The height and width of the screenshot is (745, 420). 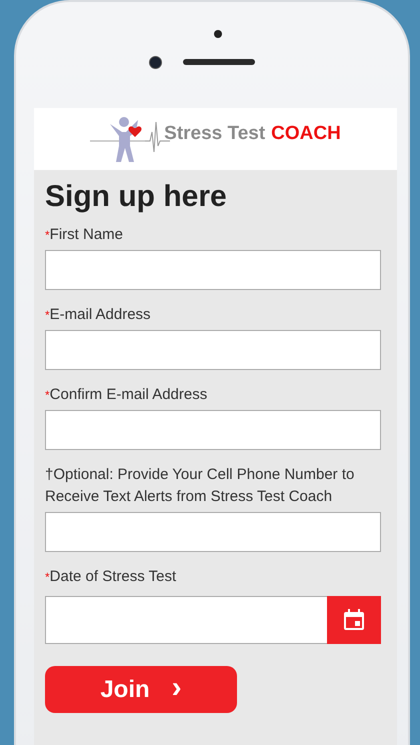 I want to click on calendar-button, so click(x=354, y=620).